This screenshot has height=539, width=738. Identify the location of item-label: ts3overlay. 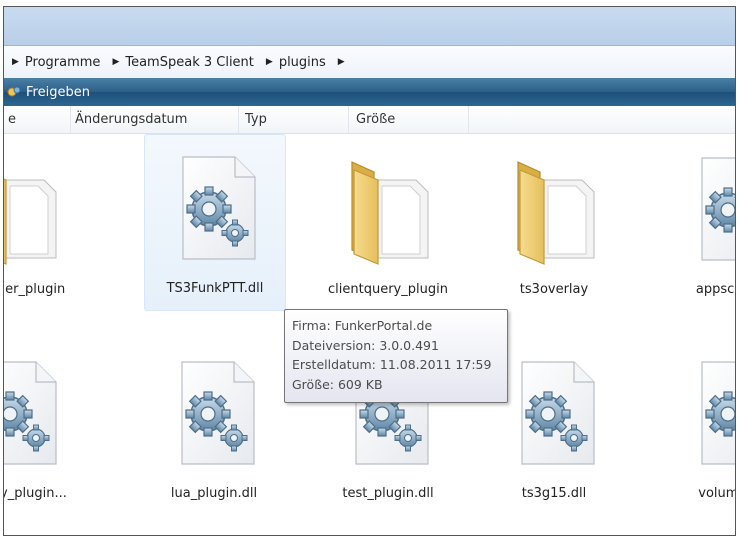
(554, 289).